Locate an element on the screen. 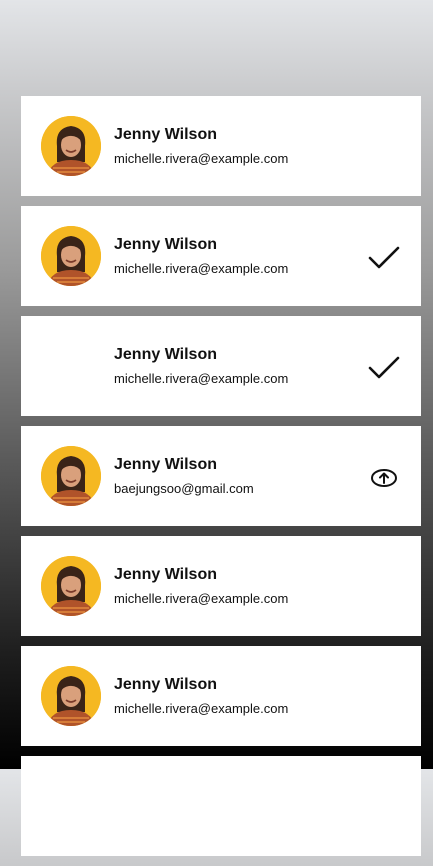 This screenshot has height=866, width=433. contact-email: baejungsoo@gmail.com is located at coordinates (184, 488).